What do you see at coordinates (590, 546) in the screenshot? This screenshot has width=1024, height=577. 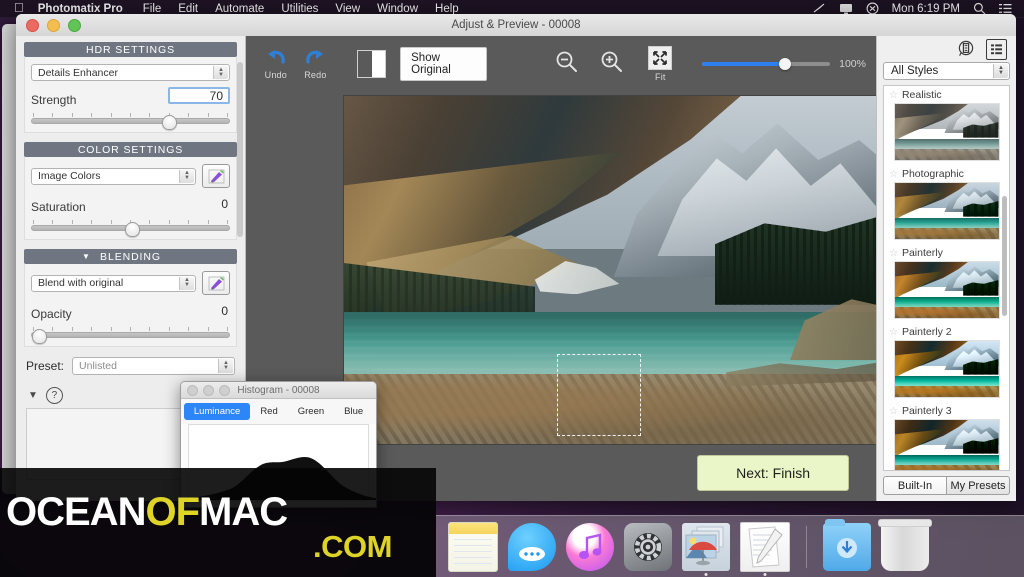 I see `dock-item-itunes` at bounding box center [590, 546].